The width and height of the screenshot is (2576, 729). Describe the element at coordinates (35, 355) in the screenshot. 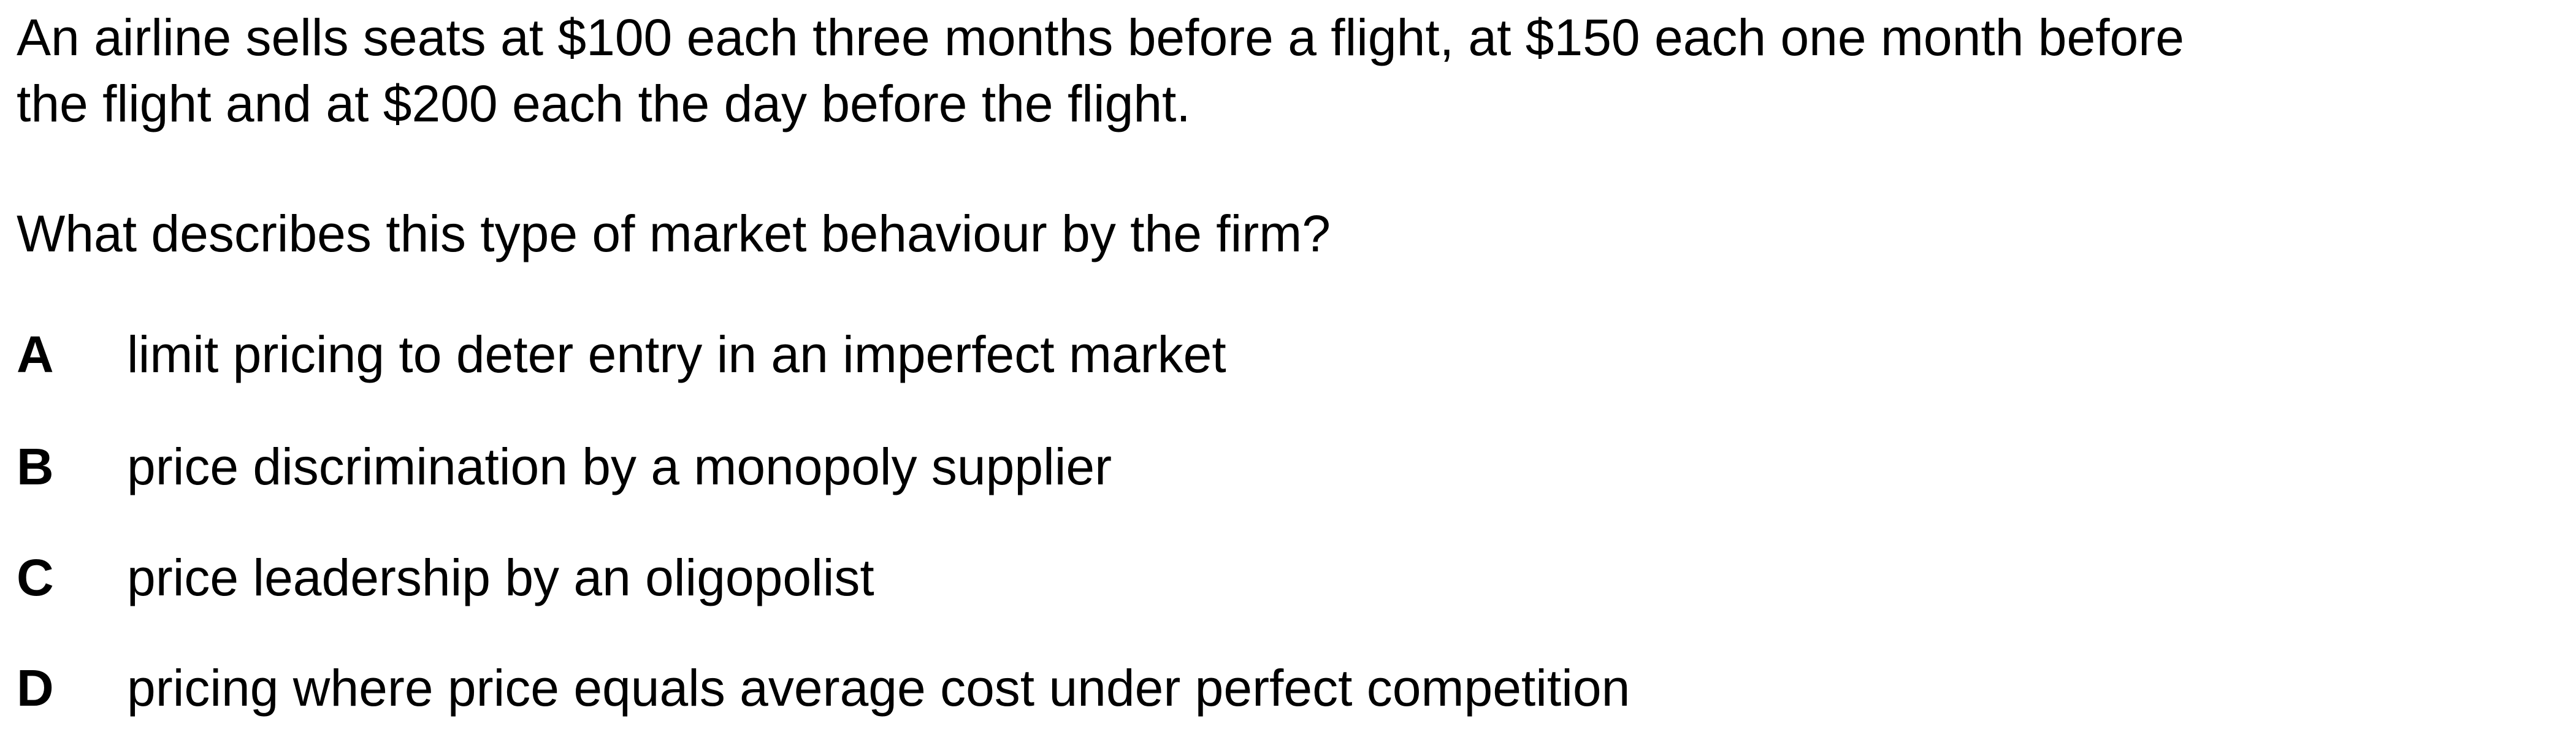

I see `option-letter: A` at that location.